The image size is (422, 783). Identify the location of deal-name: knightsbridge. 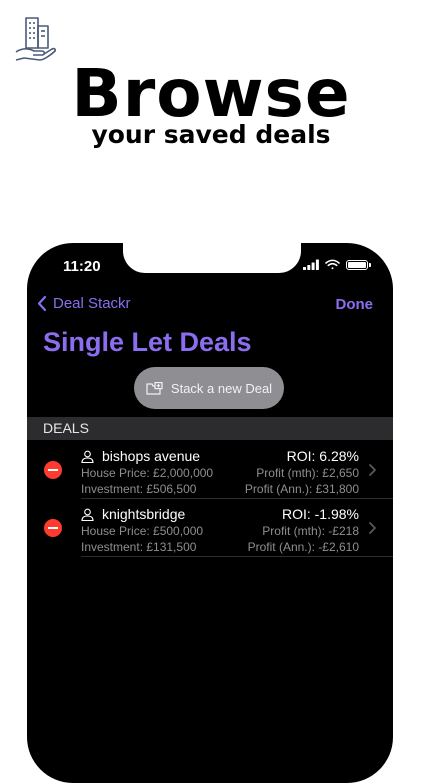
(142, 514).